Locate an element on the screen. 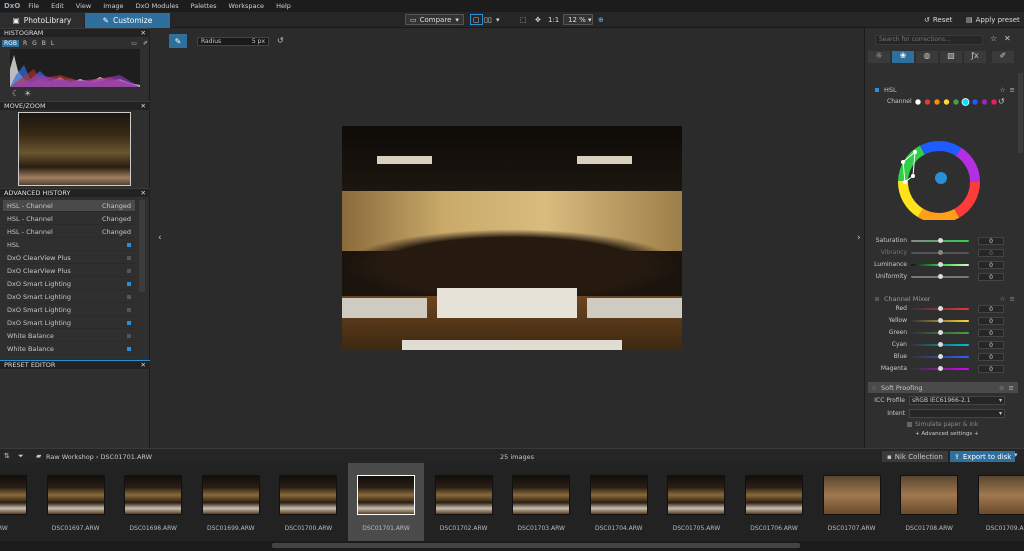  filmstrip-scrollbar is located at coordinates (512, 546).